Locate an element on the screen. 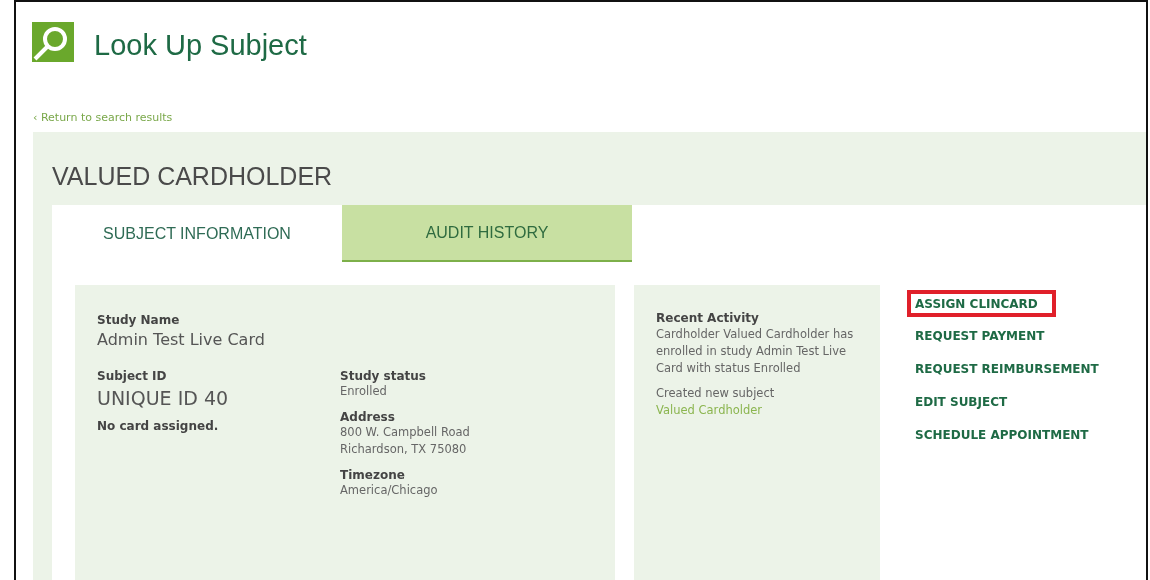 The image size is (1150, 580). field-value: UNIQUE ID 40 is located at coordinates (163, 398).